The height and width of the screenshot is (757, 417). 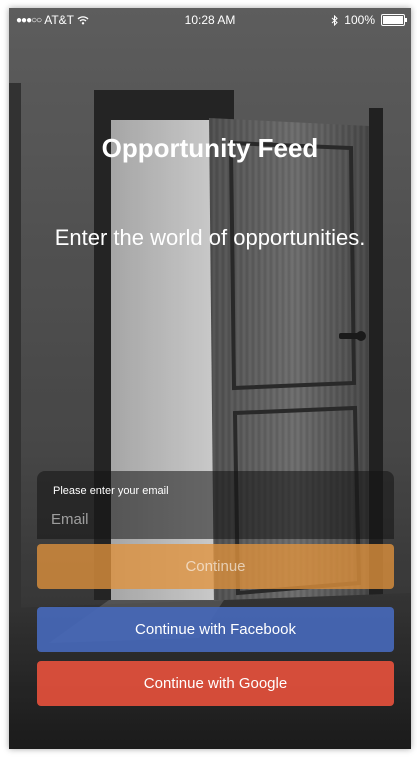 What do you see at coordinates (111, 491) in the screenshot?
I see `email-label: Please enter your email` at bounding box center [111, 491].